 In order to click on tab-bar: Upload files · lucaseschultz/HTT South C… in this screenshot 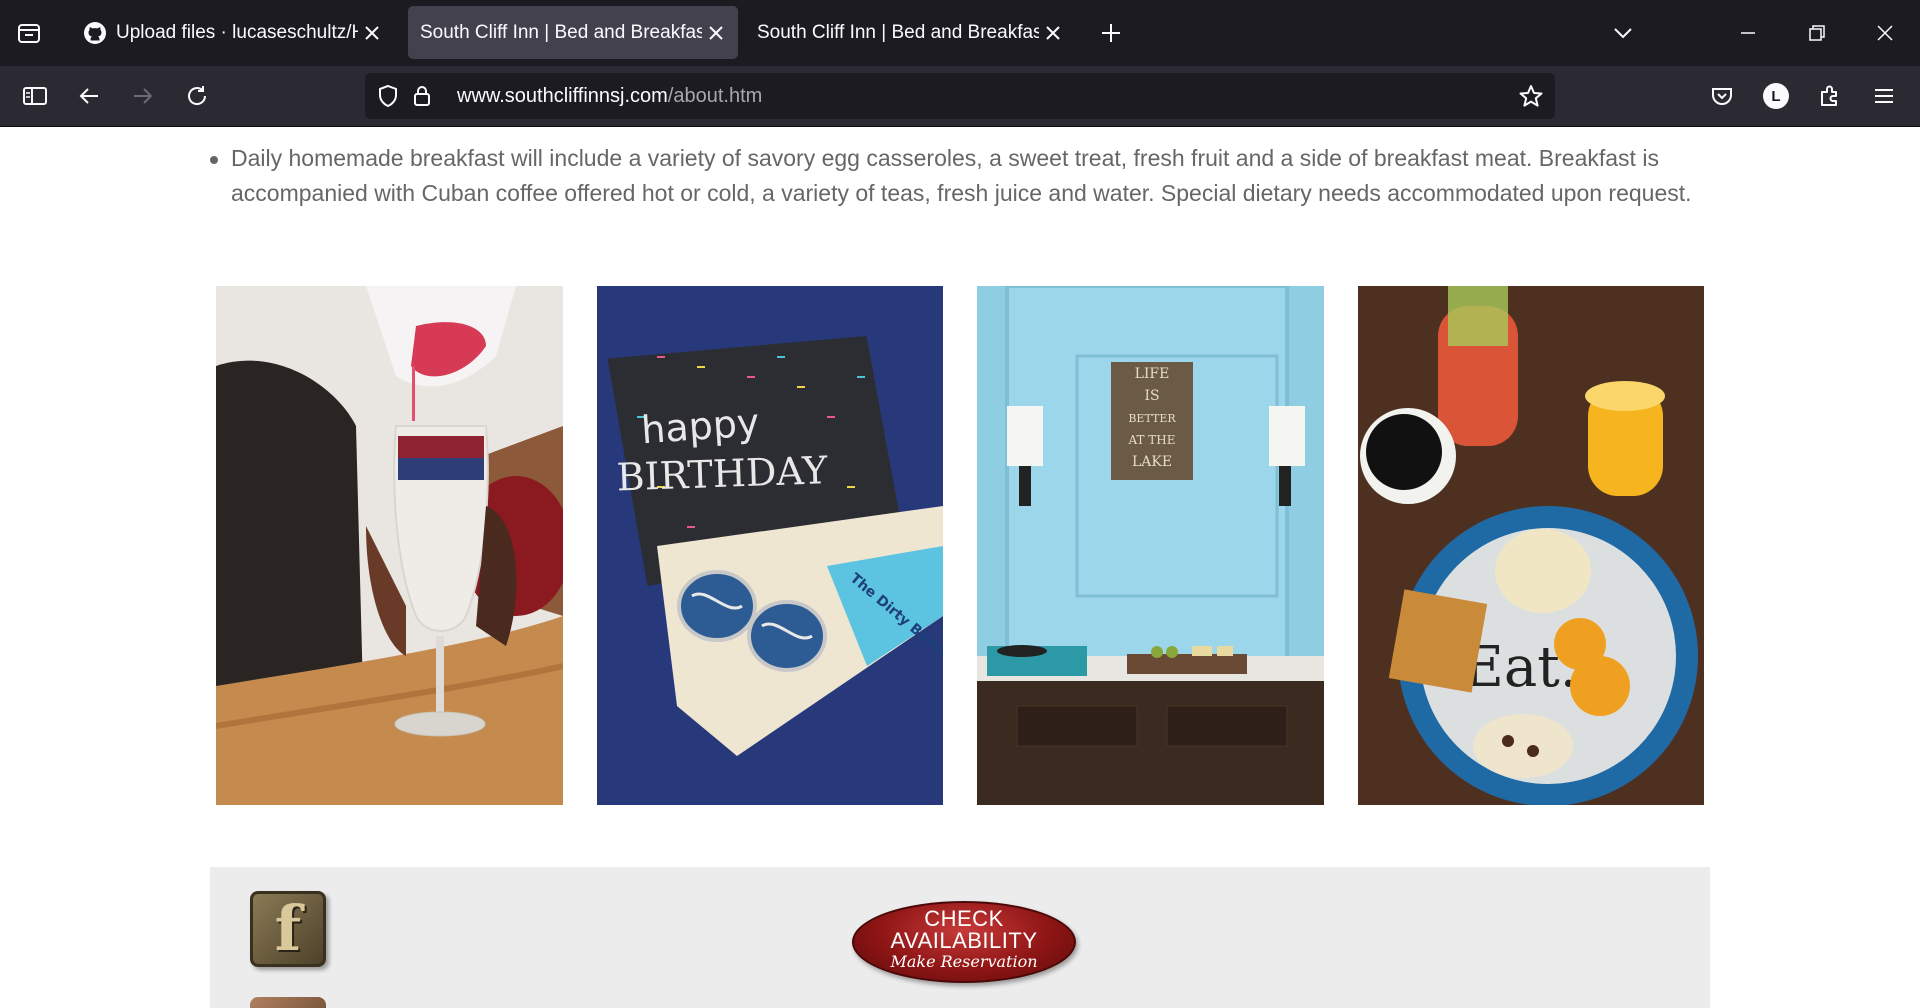, I will do `click(960, 33)`.